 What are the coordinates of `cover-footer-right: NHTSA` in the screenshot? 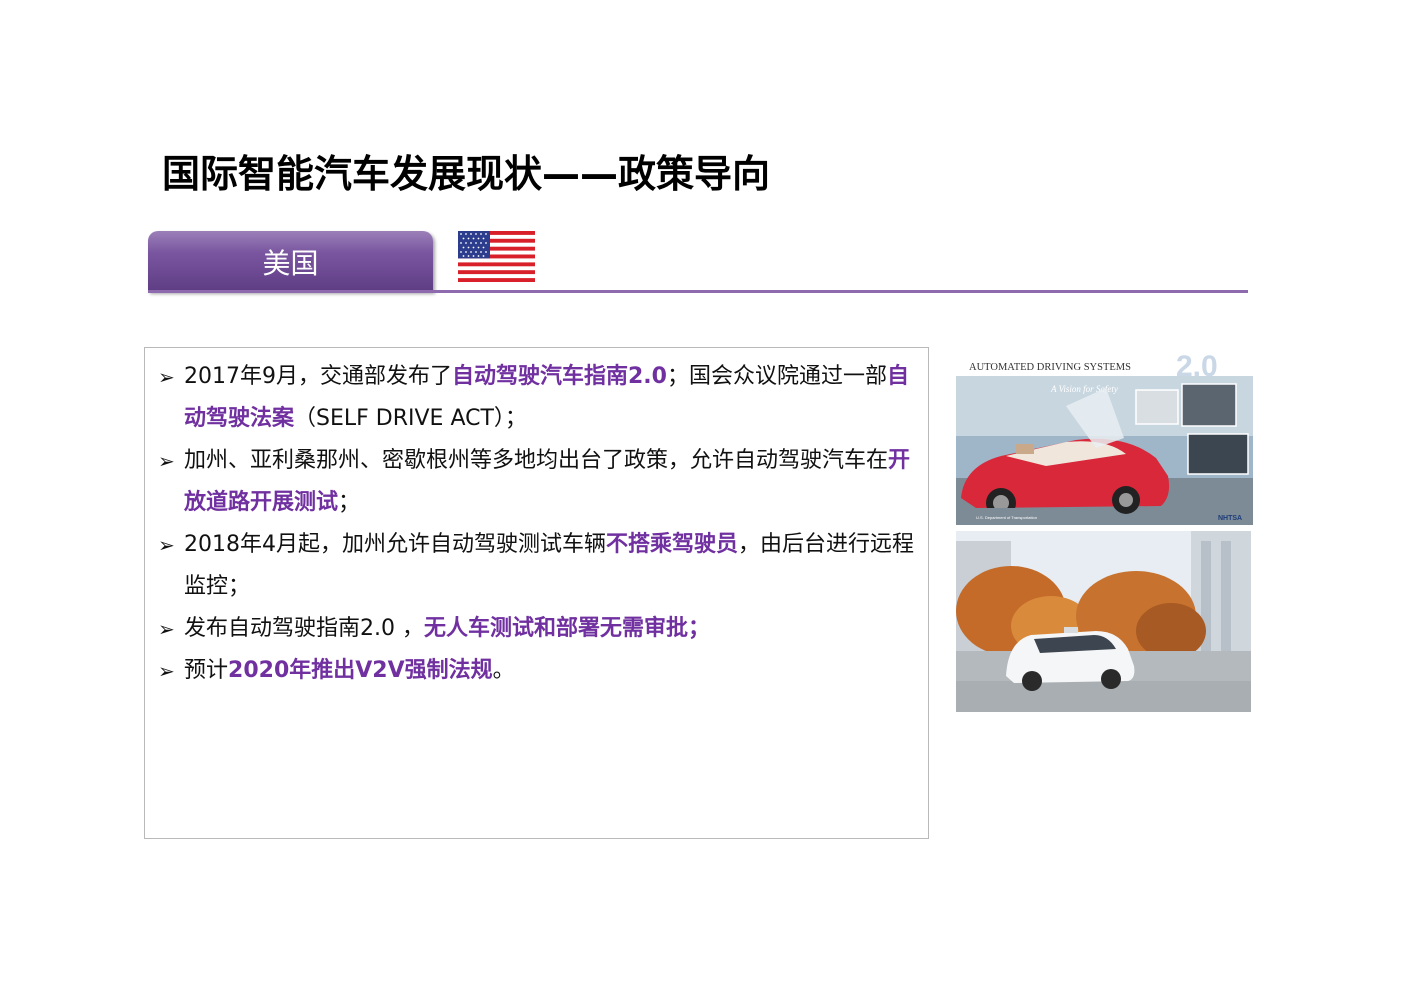 It's located at (1230, 518).